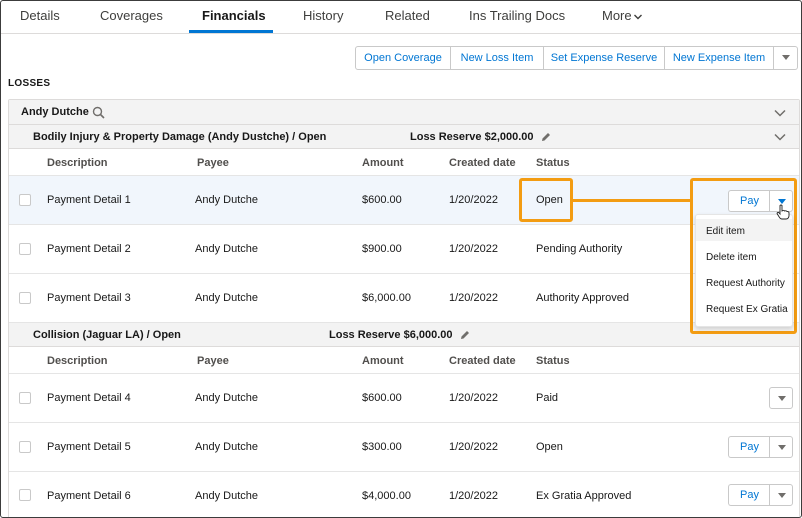  Describe the element at coordinates (472, 137) in the screenshot. I see `loss-reserve-text: Loss Reserve $2,000.00` at that location.